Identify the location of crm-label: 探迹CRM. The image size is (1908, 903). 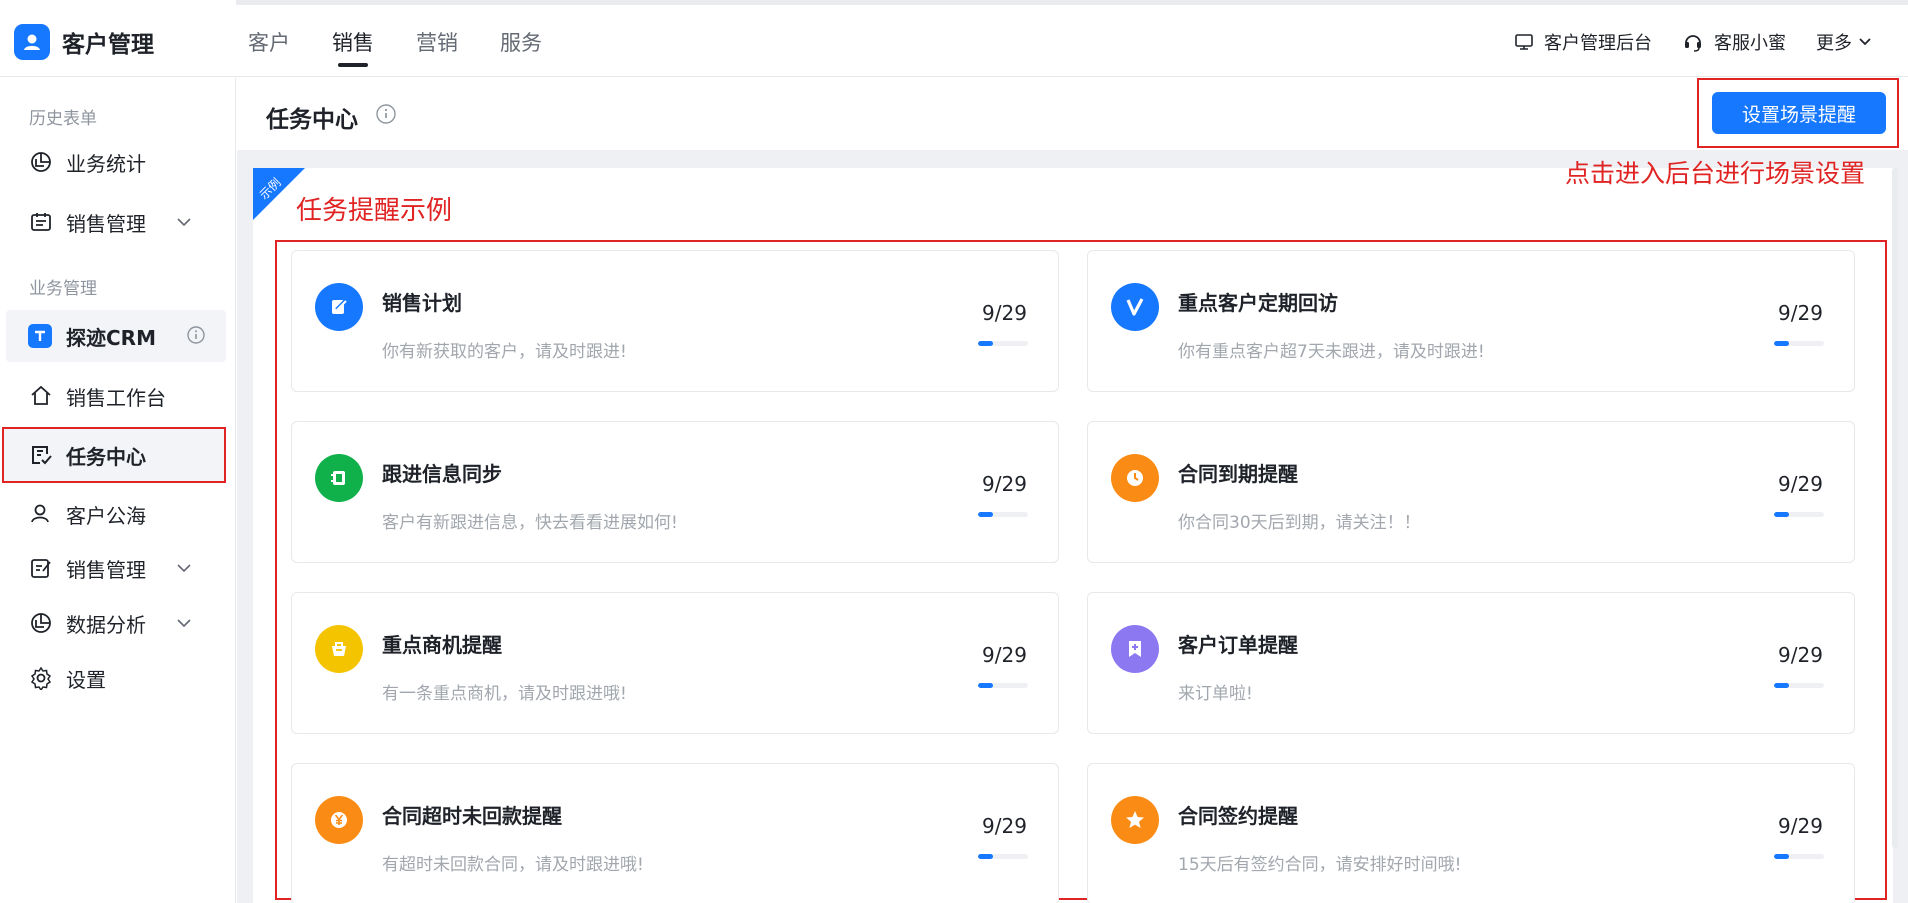
(111, 337).